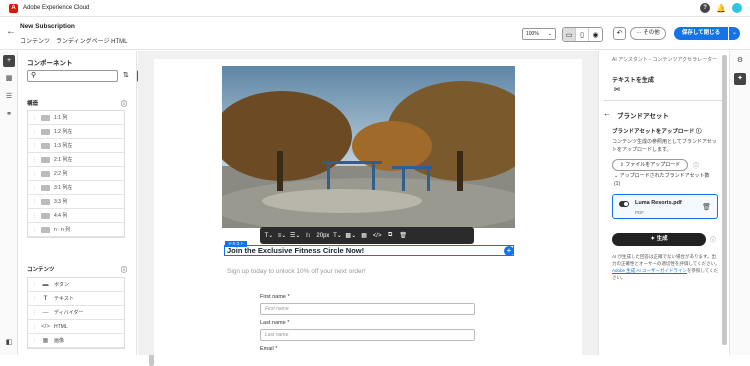 Image resolution: width=750 pixels, height=366 pixels. I want to click on add-block-plus-icon: +, so click(509, 251).